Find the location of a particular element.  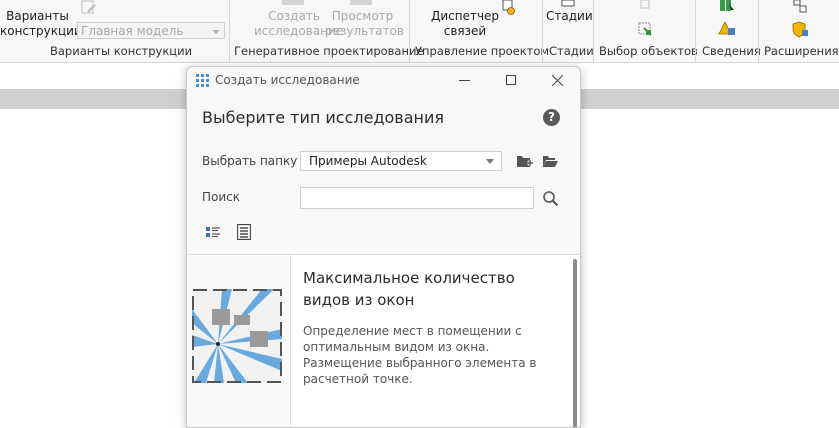

folder-select: Примеры Autodesk is located at coordinates (401, 161).